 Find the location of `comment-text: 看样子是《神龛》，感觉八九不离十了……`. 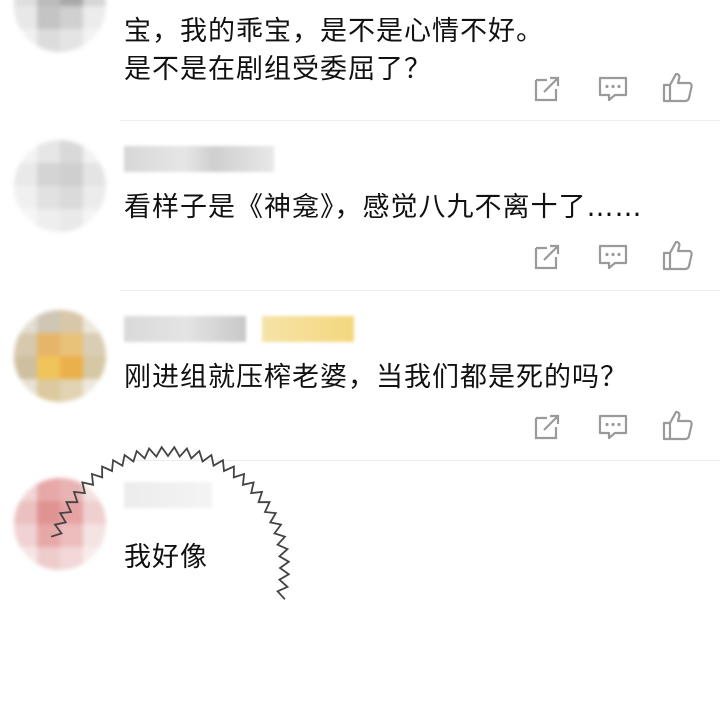

comment-text: 看样子是《神龛》，感觉八九不离十了…… is located at coordinates (383, 207).